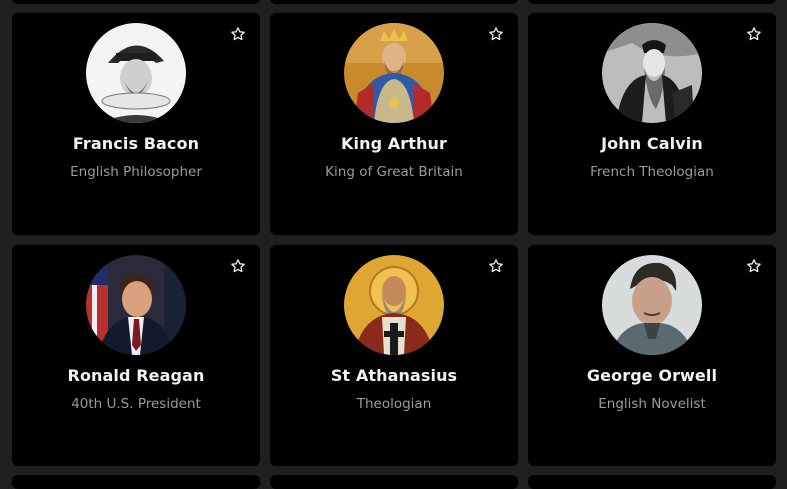 The width and height of the screenshot is (787, 489). I want to click on person-title: King of Great Britain, so click(394, 172).